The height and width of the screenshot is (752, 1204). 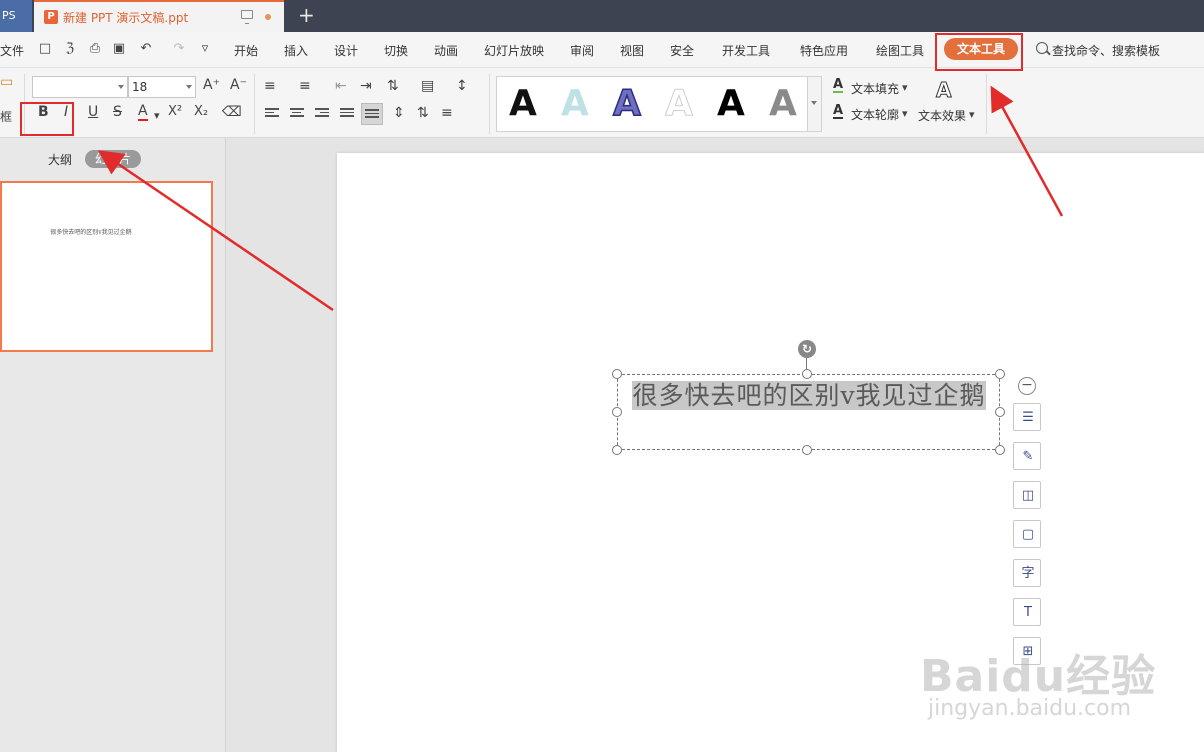 What do you see at coordinates (575, 104) in the screenshot?
I see `text-style-light-blue: A` at bounding box center [575, 104].